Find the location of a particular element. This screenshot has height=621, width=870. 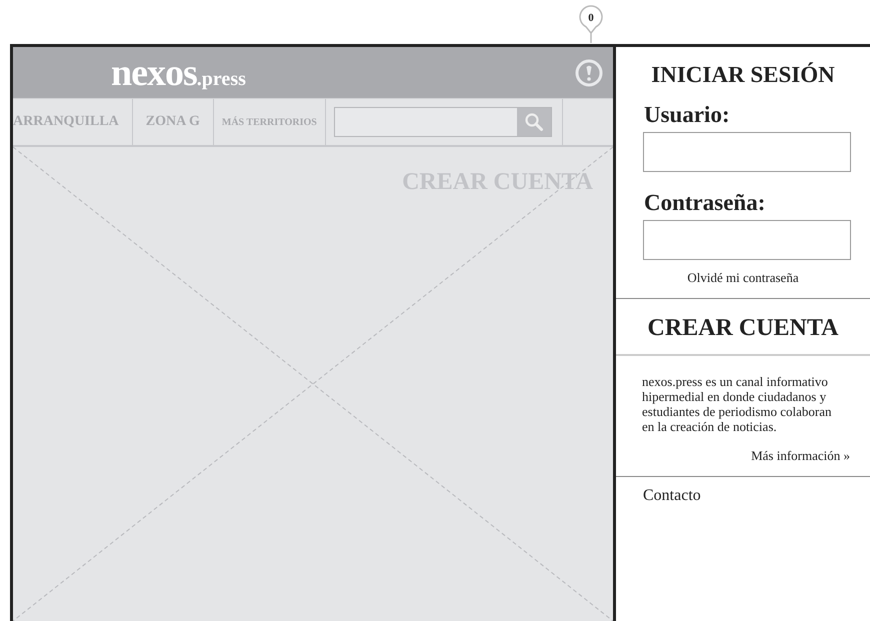

signup-title: CREAR CUENTA is located at coordinates (743, 328).